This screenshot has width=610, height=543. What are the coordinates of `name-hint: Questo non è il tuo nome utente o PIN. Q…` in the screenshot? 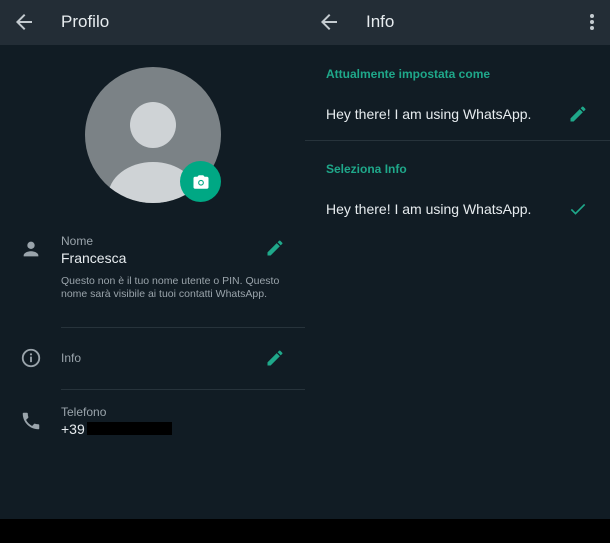 It's located at (170, 287).